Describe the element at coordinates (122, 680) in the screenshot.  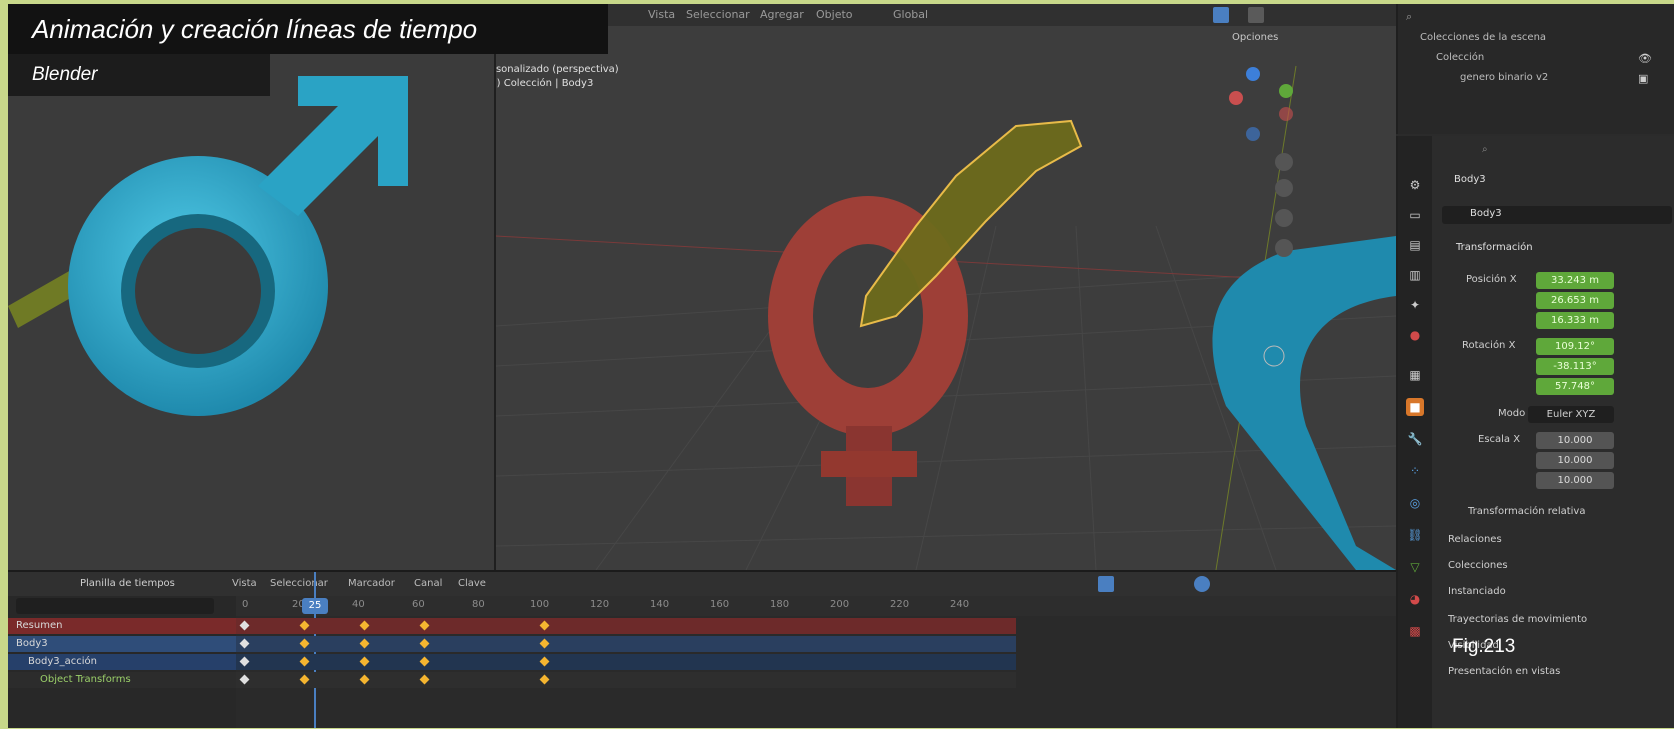
I see `channel-transforms: Object Transforms` at that location.